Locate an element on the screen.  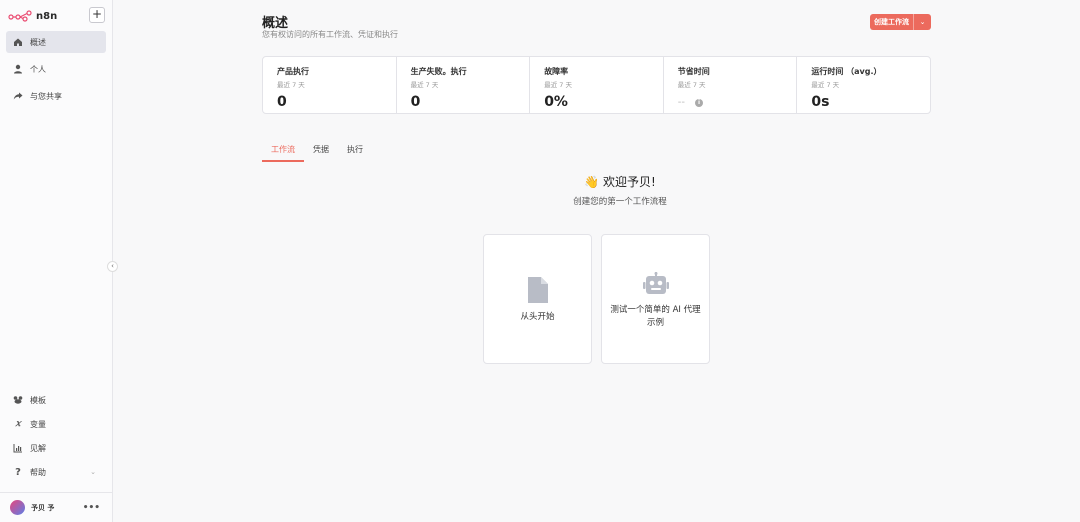
stat-run-time: 运行时间 （avg.） 最近 7 天 0s is located at coordinates (863, 85).